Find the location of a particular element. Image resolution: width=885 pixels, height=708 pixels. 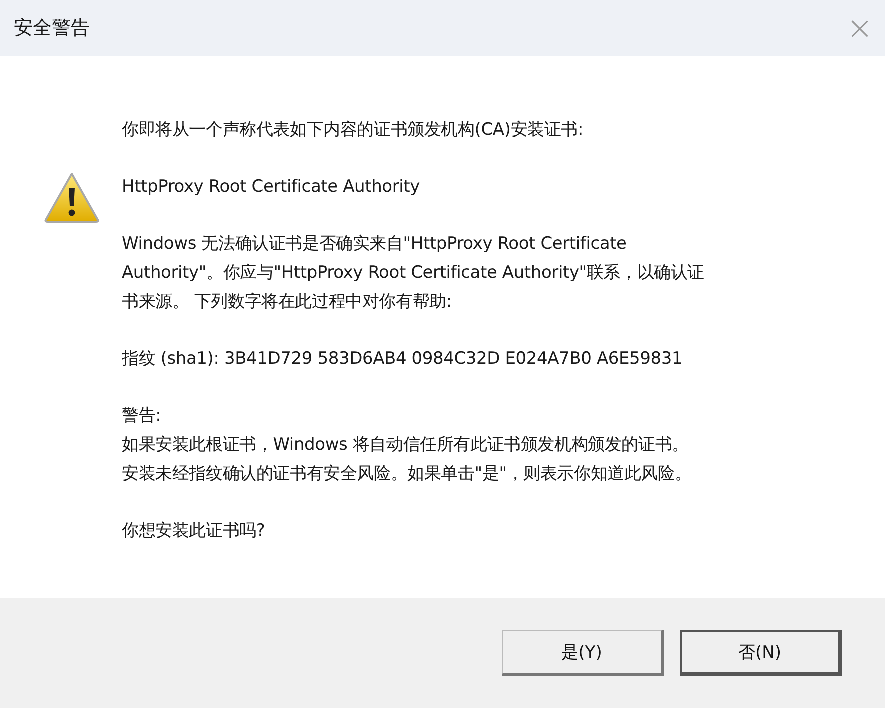

message-text: 警告: 如果安装此根证书，Windows 将自动信任所有此证书颁发机构颁发的证书。 安装未经指纹确认的证书有安全风险。如果单击"是"，则表示你知道此风险。 is located at coordinates (407, 445).